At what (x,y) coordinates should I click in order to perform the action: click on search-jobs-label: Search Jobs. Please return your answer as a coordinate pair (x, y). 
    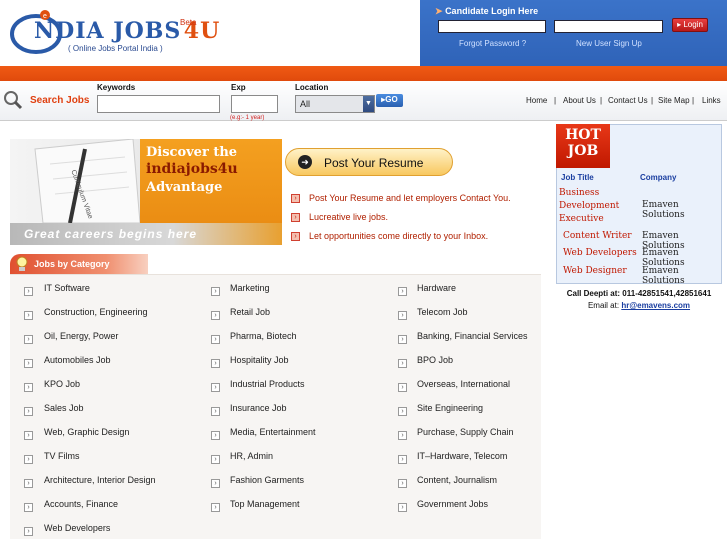
    Looking at the image, I should click on (60, 100).